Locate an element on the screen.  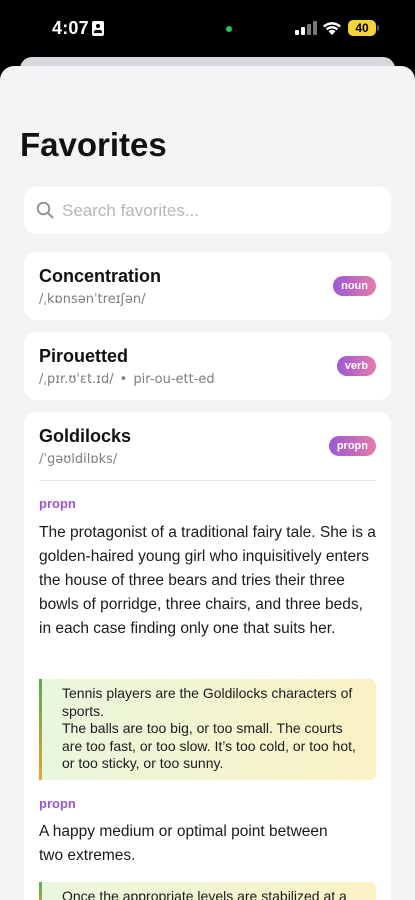
divider is located at coordinates (207, 480).